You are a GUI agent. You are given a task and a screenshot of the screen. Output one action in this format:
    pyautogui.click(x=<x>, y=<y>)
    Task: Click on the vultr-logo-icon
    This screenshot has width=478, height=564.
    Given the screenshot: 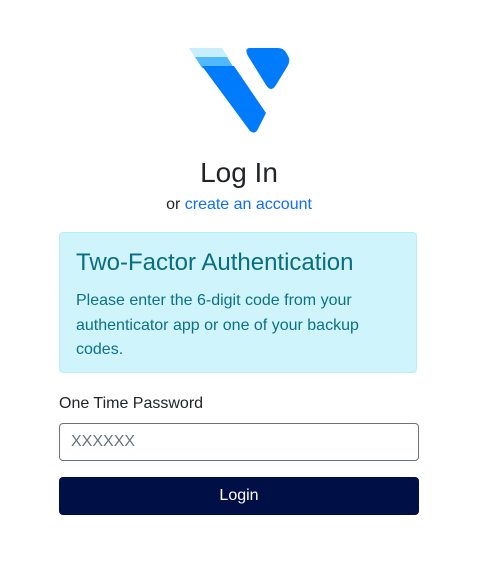 What is the action you would take?
    pyautogui.click(x=239, y=90)
    